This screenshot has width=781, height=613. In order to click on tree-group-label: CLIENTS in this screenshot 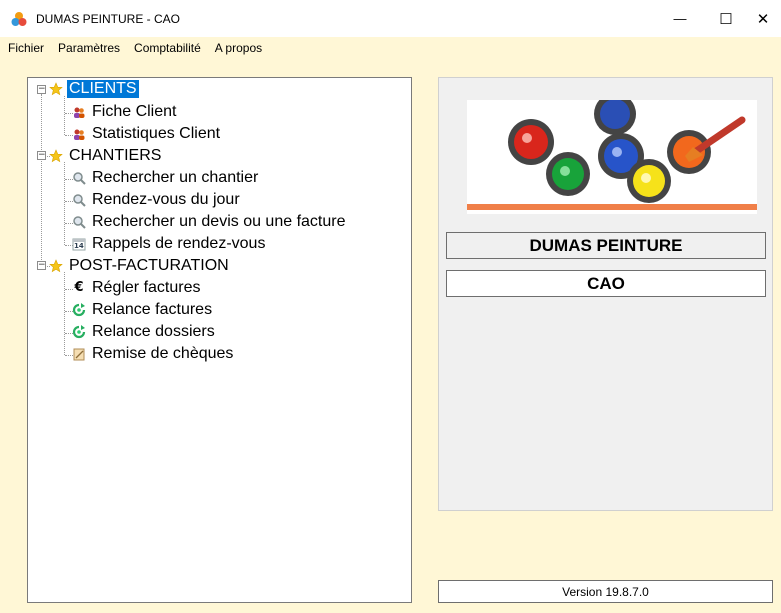, I will do `click(103, 89)`.